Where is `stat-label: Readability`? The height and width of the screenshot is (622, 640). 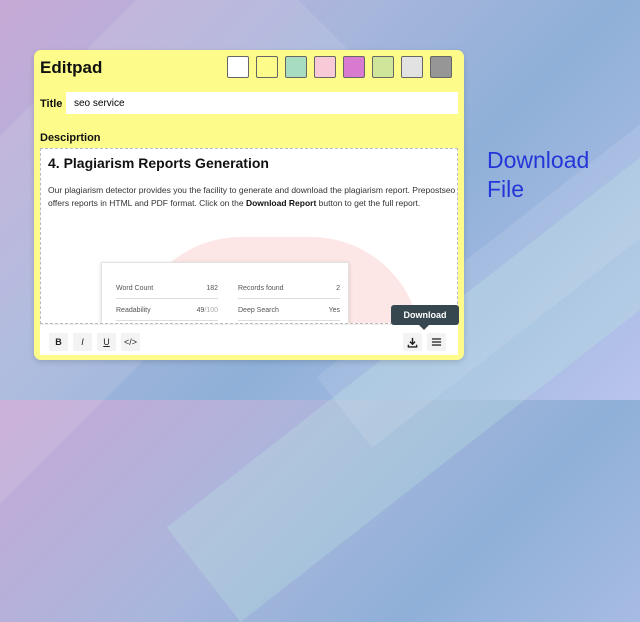 stat-label: Readability is located at coordinates (133, 310).